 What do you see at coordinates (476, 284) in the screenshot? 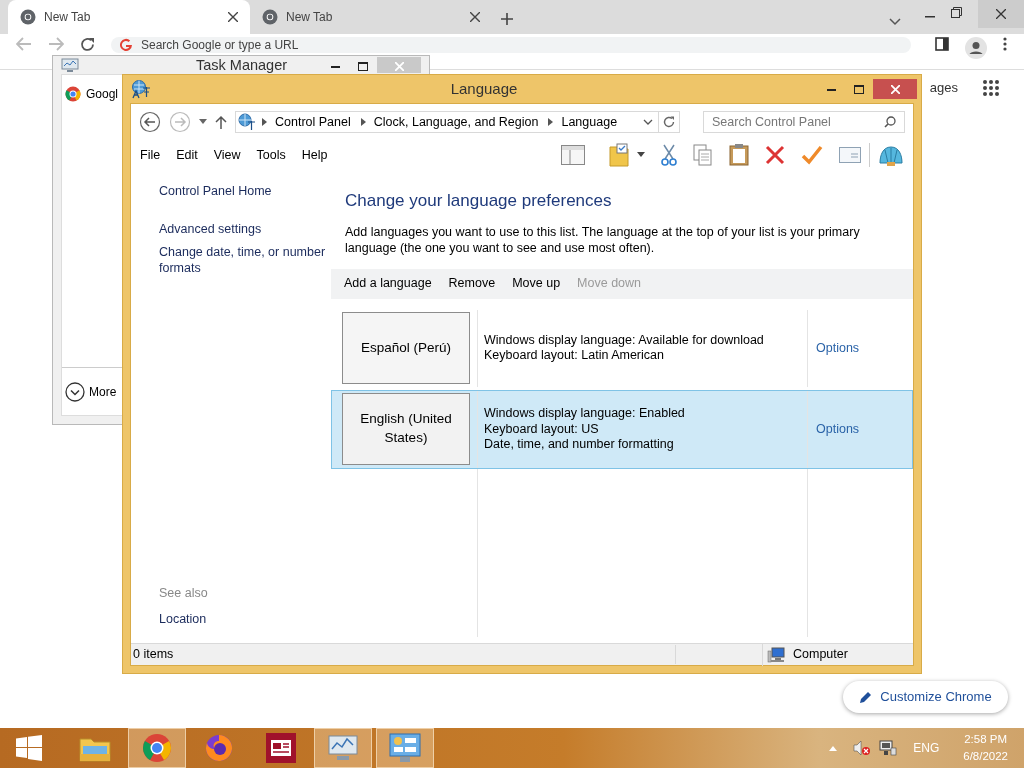
I see `toolbar-button: Remove` at bounding box center [476, 284].